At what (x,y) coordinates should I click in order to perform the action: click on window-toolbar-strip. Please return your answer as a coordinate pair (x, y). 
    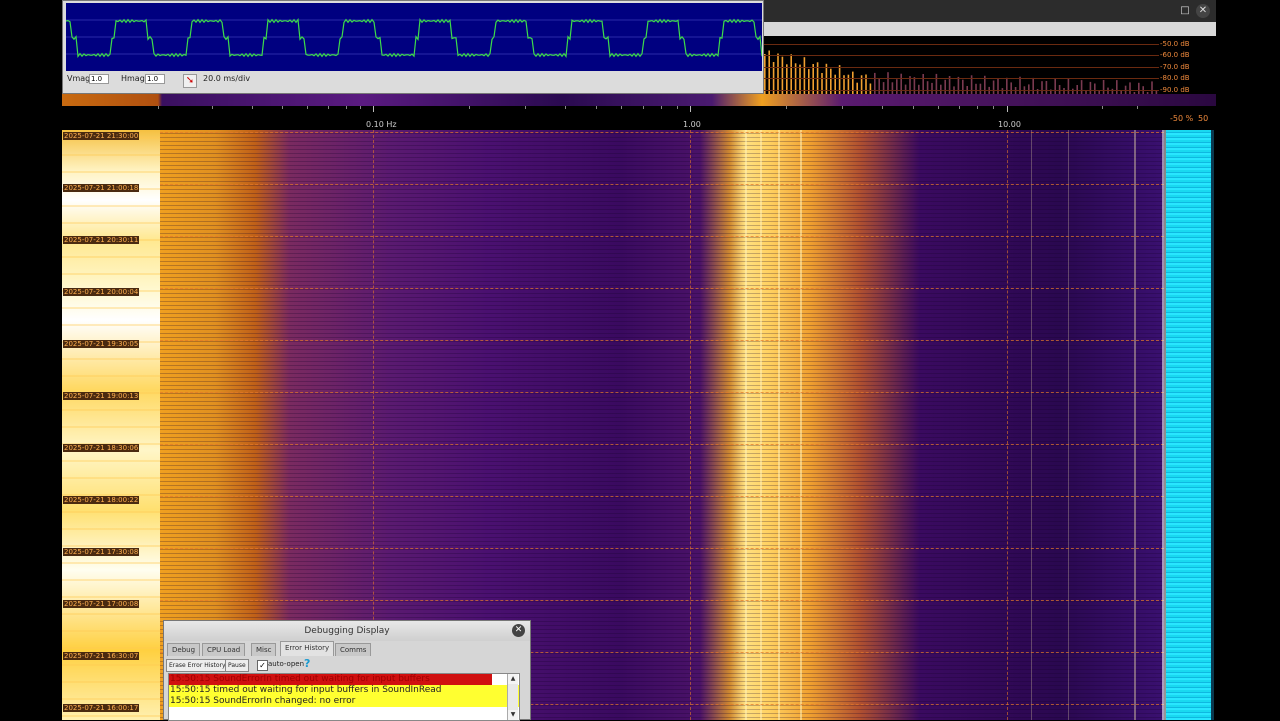
    Looking at the image, I should click on (990, 29).